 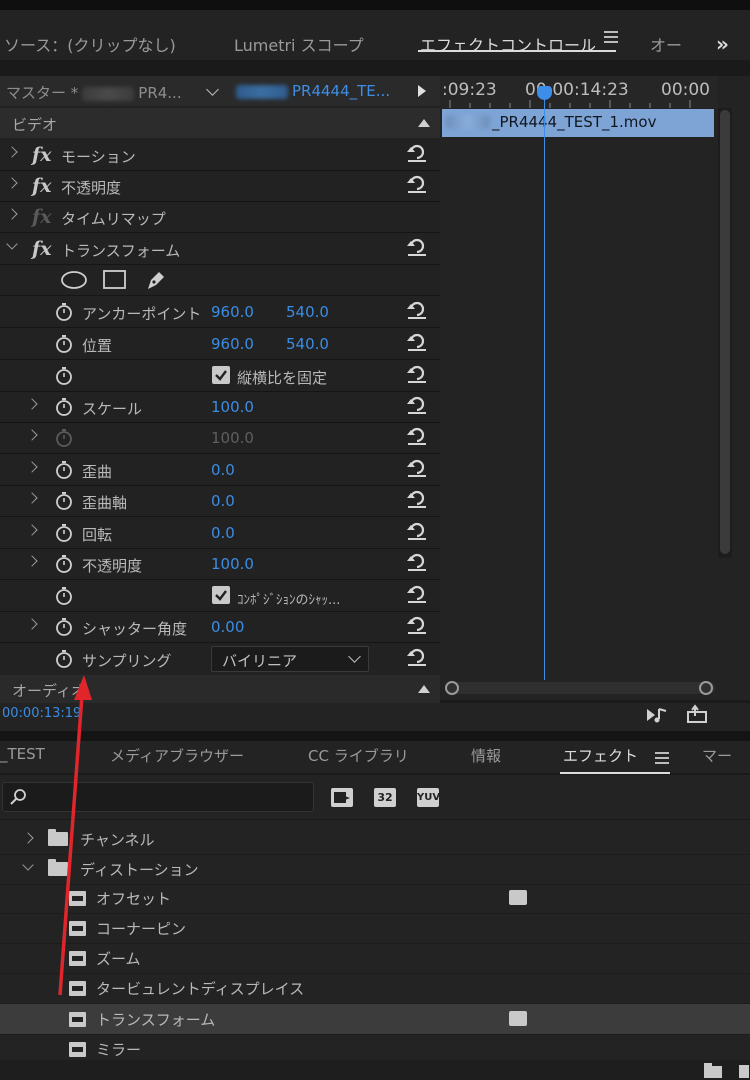 What do you see at coordinates (428, 797) in the screenshot?
I see `yuv-filter-button: YUV` at bounding box center [428, 797].